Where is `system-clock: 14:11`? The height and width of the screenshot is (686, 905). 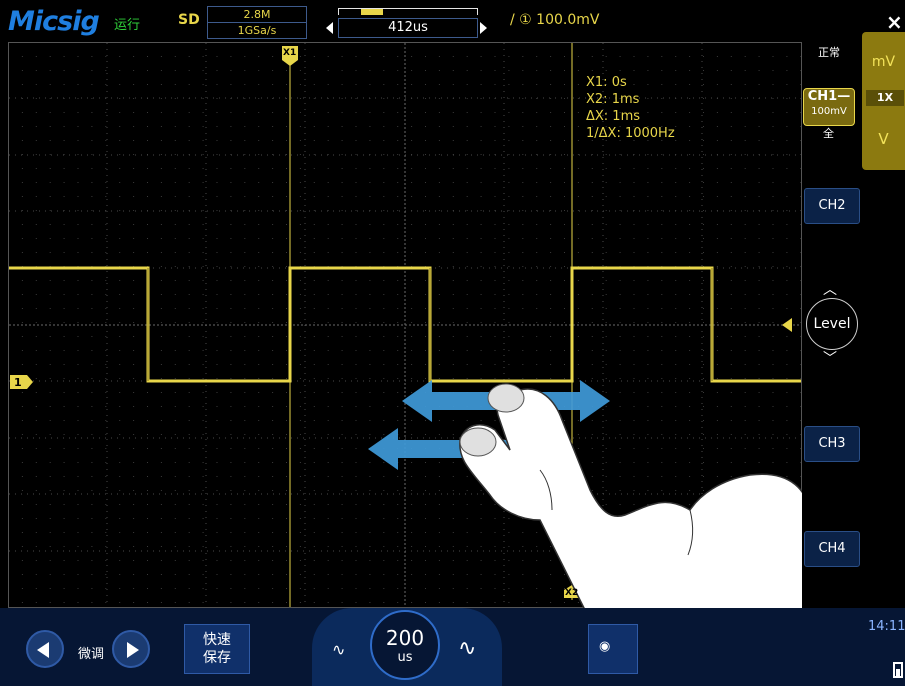 system-clock: 14:11 is located at coordinates (886, 626).